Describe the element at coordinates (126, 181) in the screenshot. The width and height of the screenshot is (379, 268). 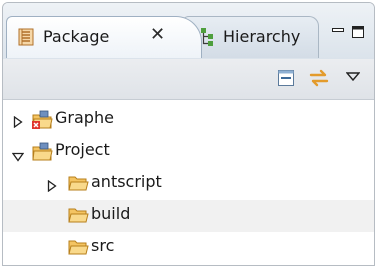
I see `tree-item-label: antscript` at that location.